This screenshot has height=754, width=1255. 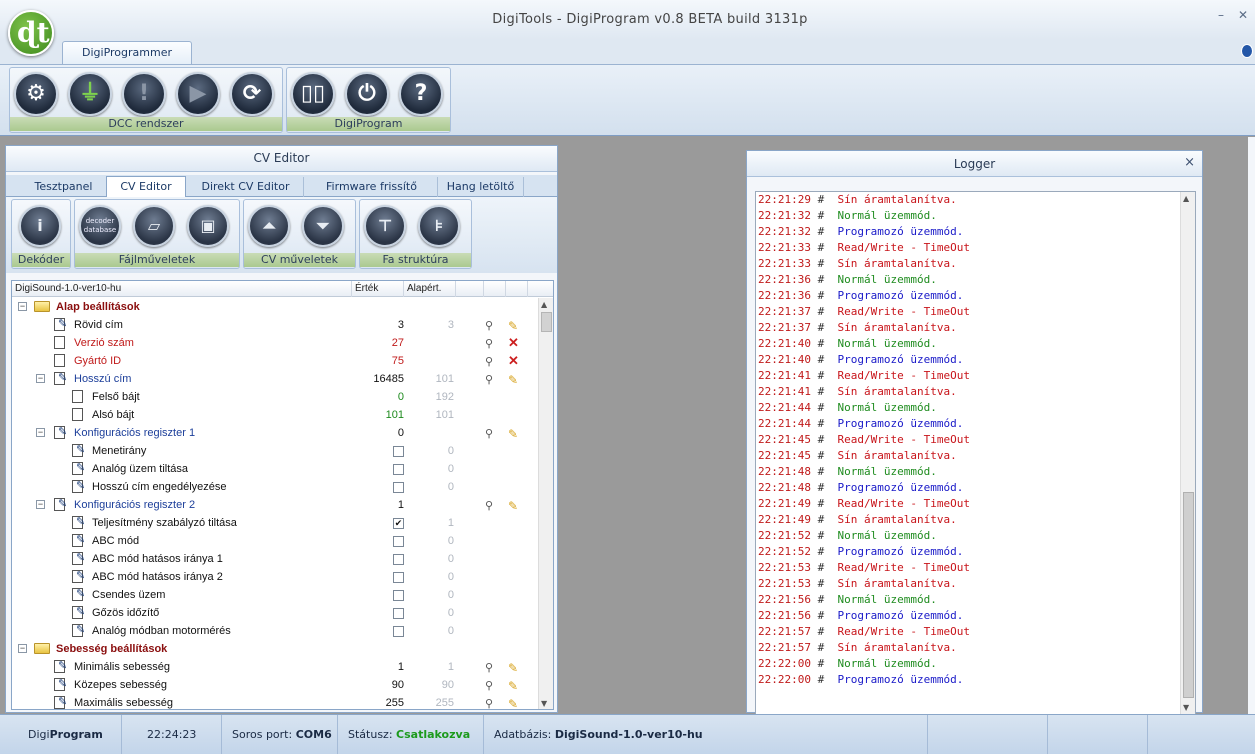 I want to click on cv-value: 101, so click(x=378, y=415).